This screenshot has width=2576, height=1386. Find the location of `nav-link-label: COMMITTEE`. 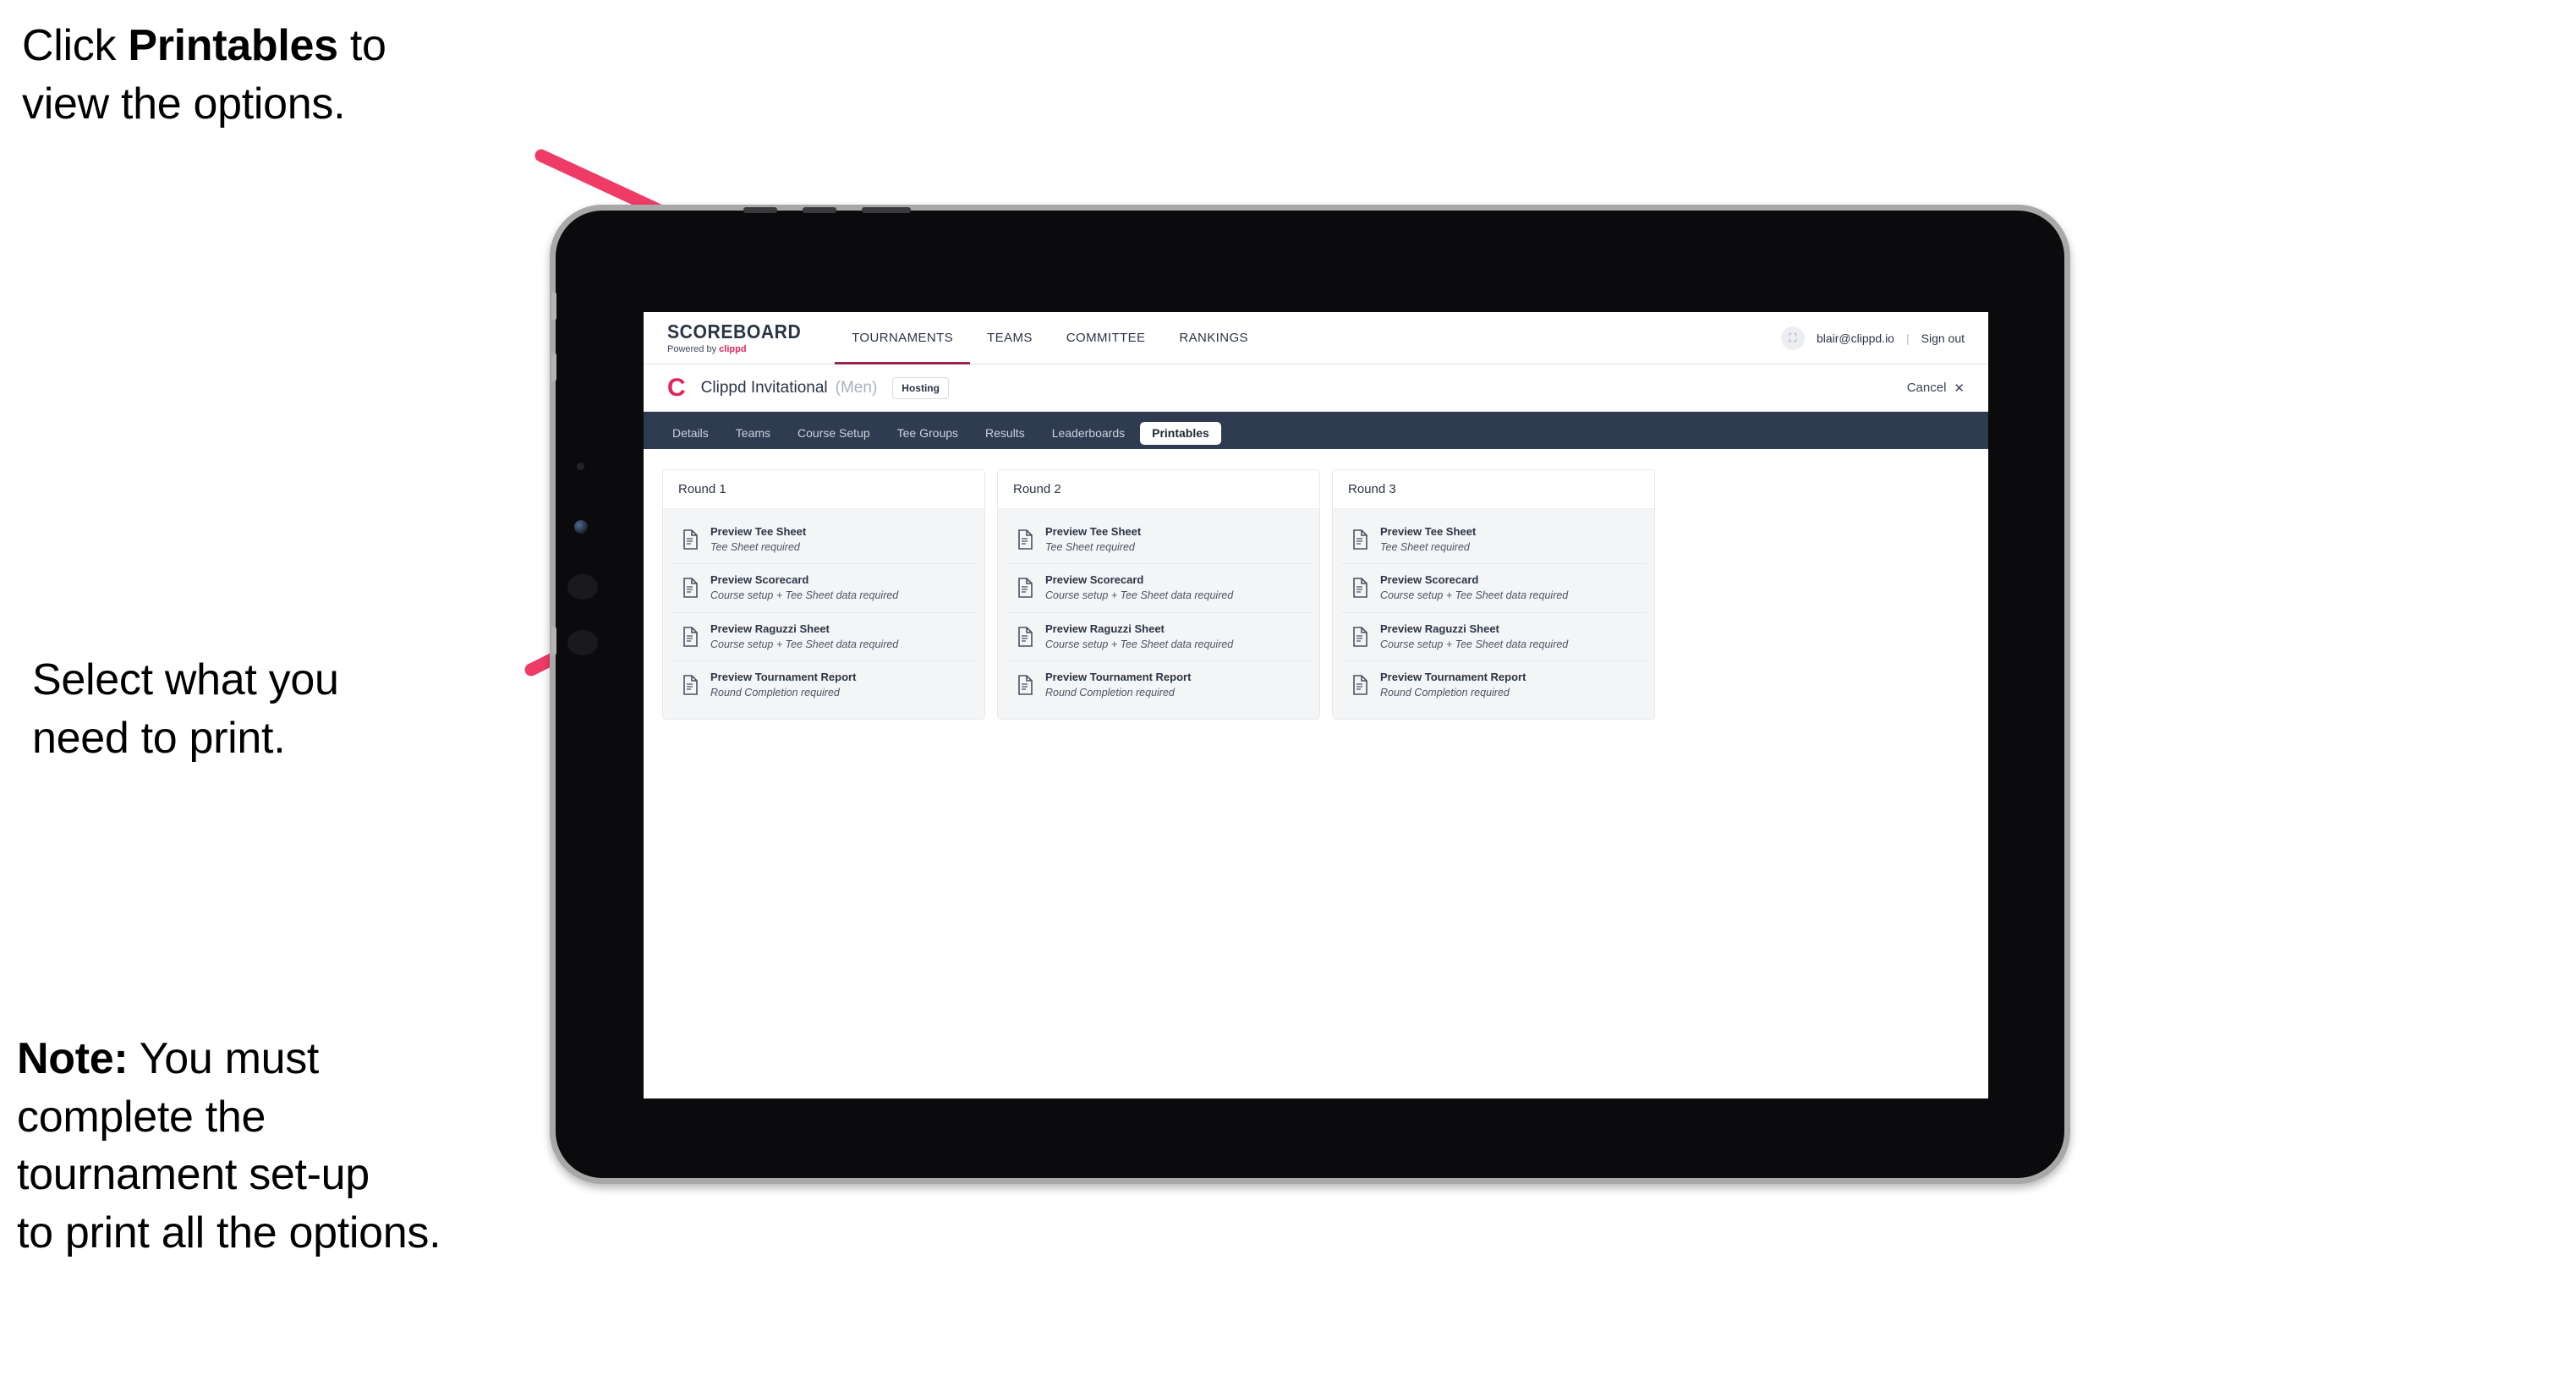

nav-link-label: COMMITTEE is located at coordinates (1106, 338).